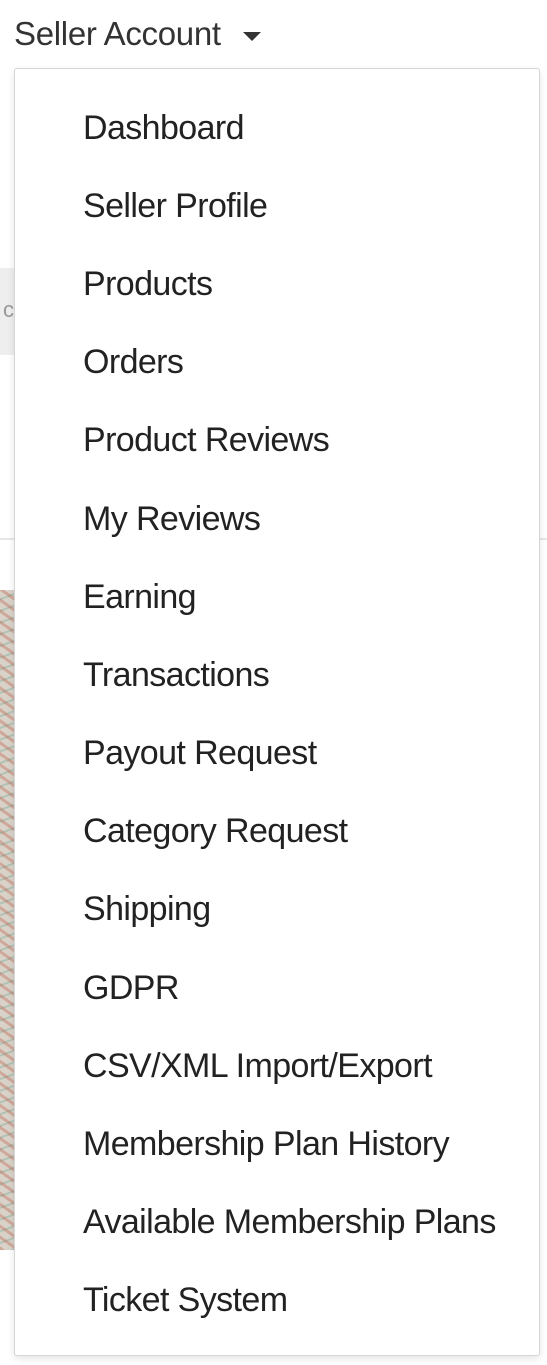  Describe the element at coordinates (251, 36) in the screenshot. I see `chevron-down-icon` at that location.